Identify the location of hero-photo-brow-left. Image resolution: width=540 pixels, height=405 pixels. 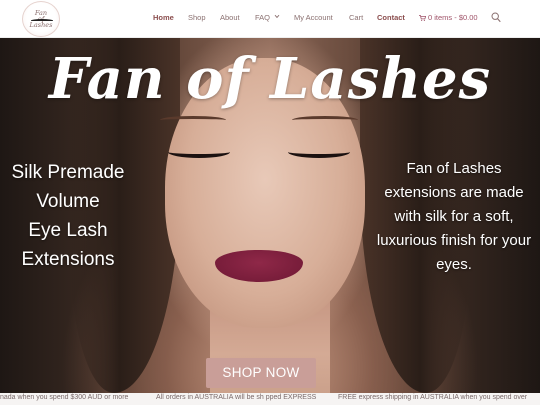
(193, 120).